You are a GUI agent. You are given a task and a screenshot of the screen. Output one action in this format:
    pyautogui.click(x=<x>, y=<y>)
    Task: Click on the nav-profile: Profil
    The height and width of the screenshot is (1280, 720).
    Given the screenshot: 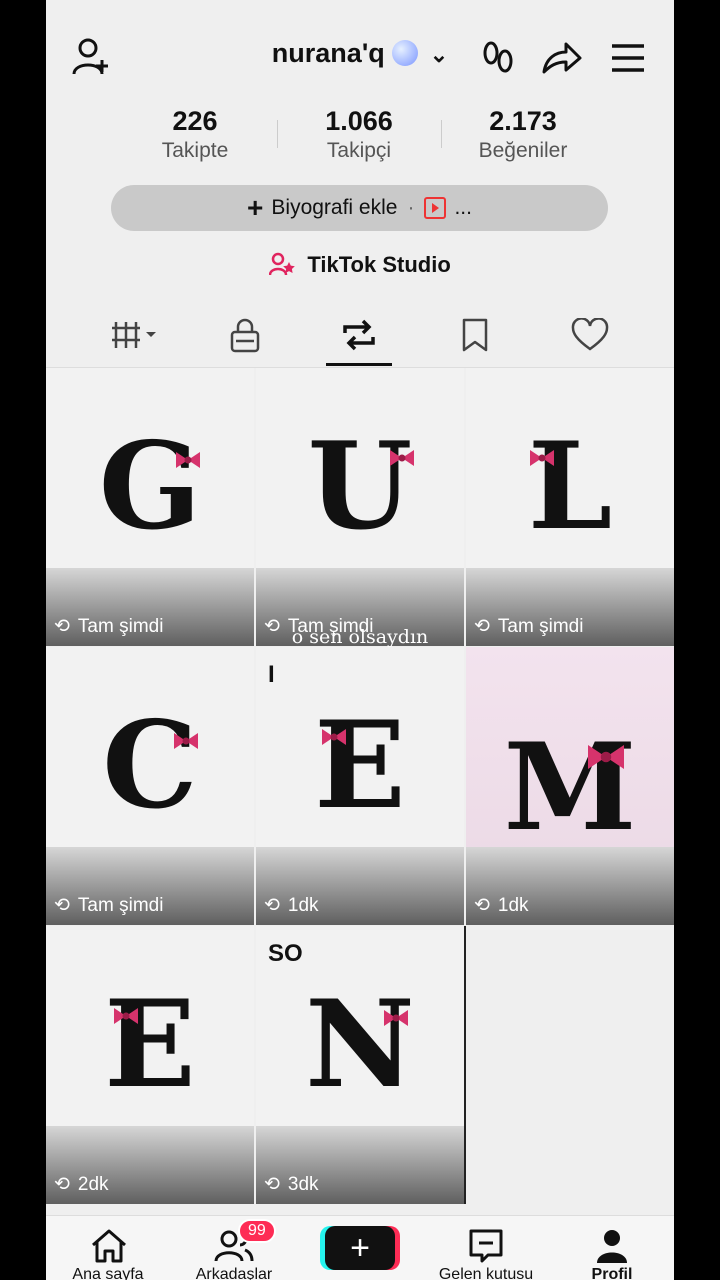 What is the action you would take?
    pyautogui.click(x=612, y=1248)
    